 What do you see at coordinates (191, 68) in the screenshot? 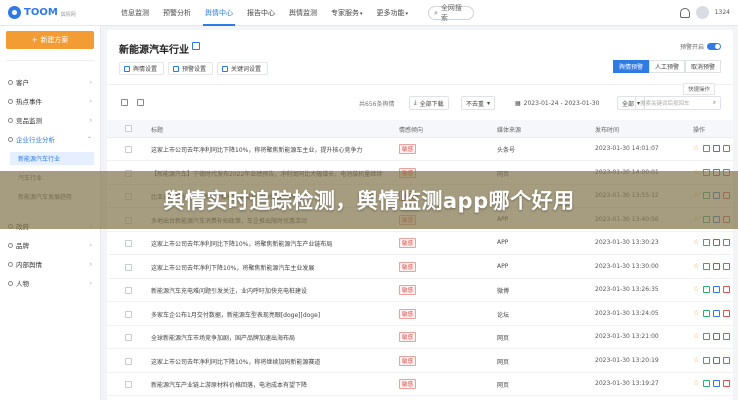
I see `settings-pill-1: 预警设置` at bounding box center [191, 68].